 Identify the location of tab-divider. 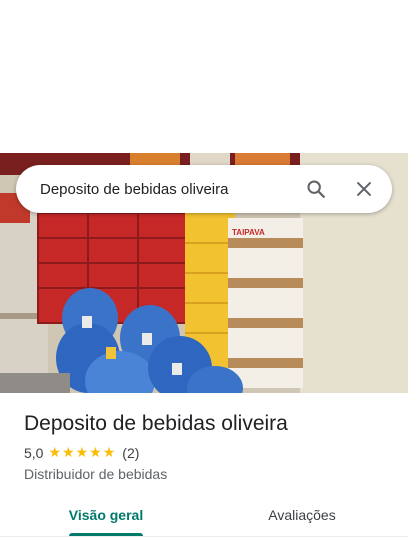
(204, 536).